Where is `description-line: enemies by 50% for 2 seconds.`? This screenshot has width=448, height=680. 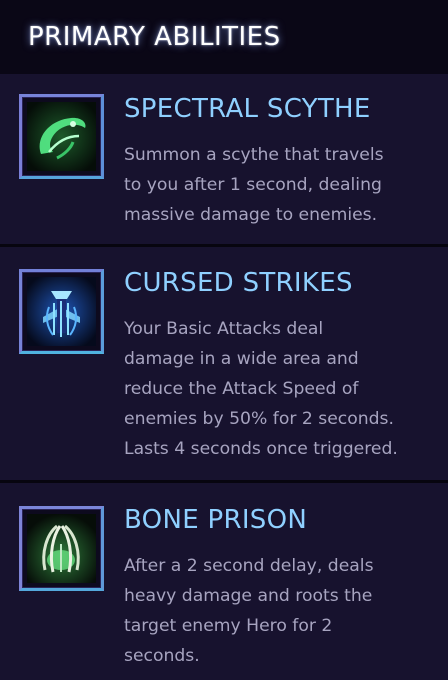 description-line: enemies by 50% for 2 seconds. is located at coordinates (259, 419).